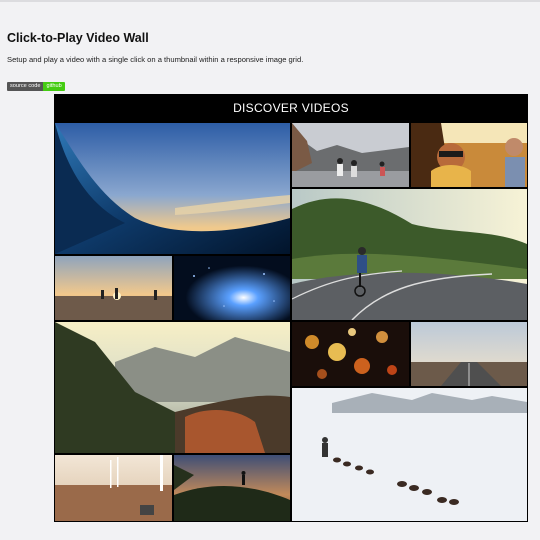 The height and width of the screenshot is (540, 540). I want to click on badge-link: github, so click(54, 86).